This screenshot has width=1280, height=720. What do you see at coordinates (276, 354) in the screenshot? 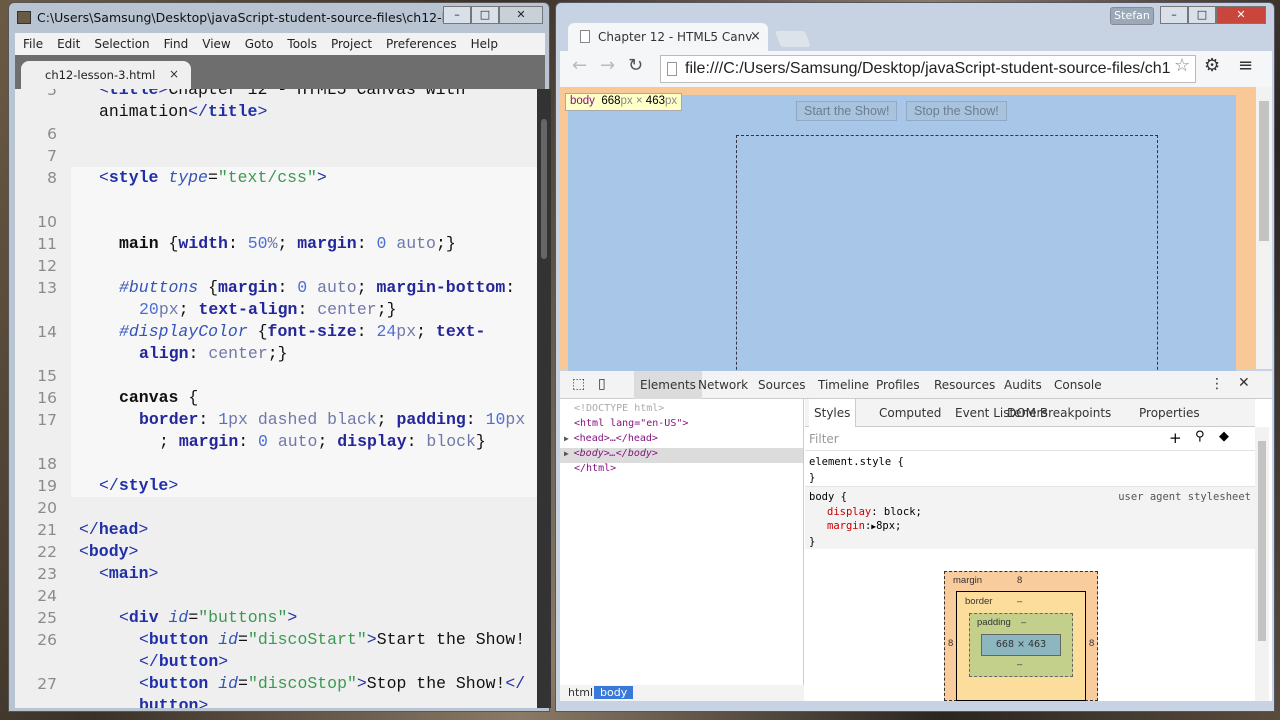
I see `code-line: align: center;}` at bounding box center [276, 354].